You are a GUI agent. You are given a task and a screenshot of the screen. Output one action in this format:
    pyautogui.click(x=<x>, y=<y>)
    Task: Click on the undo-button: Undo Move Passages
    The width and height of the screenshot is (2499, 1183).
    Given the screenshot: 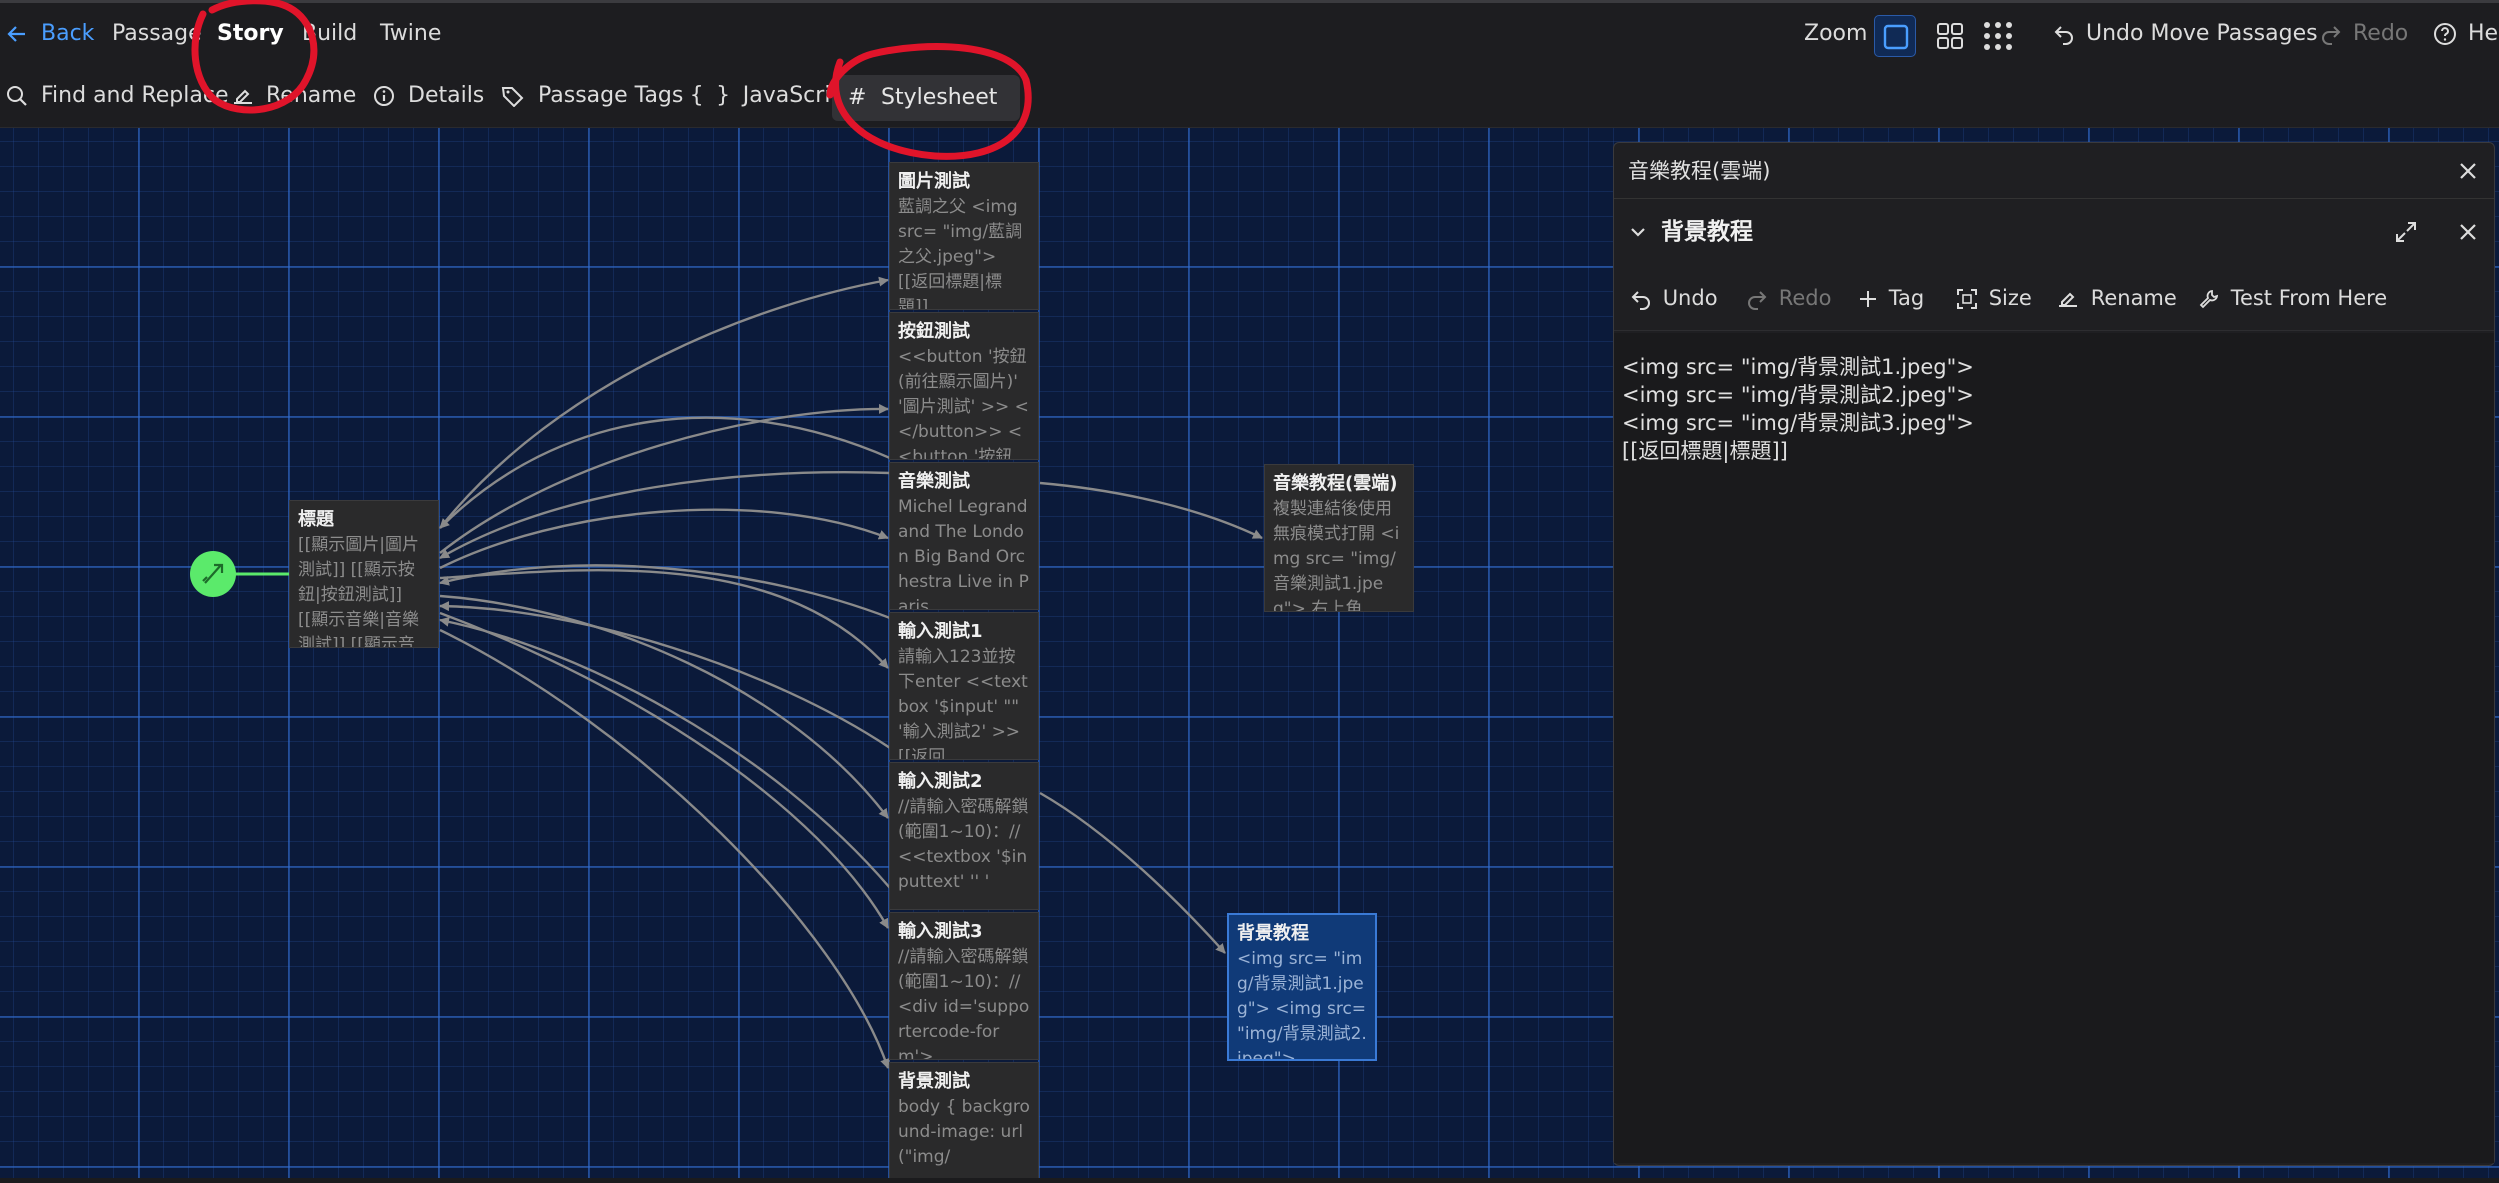 What is the action you would take?
    pyautogui.click(x=2185, y=34)
    